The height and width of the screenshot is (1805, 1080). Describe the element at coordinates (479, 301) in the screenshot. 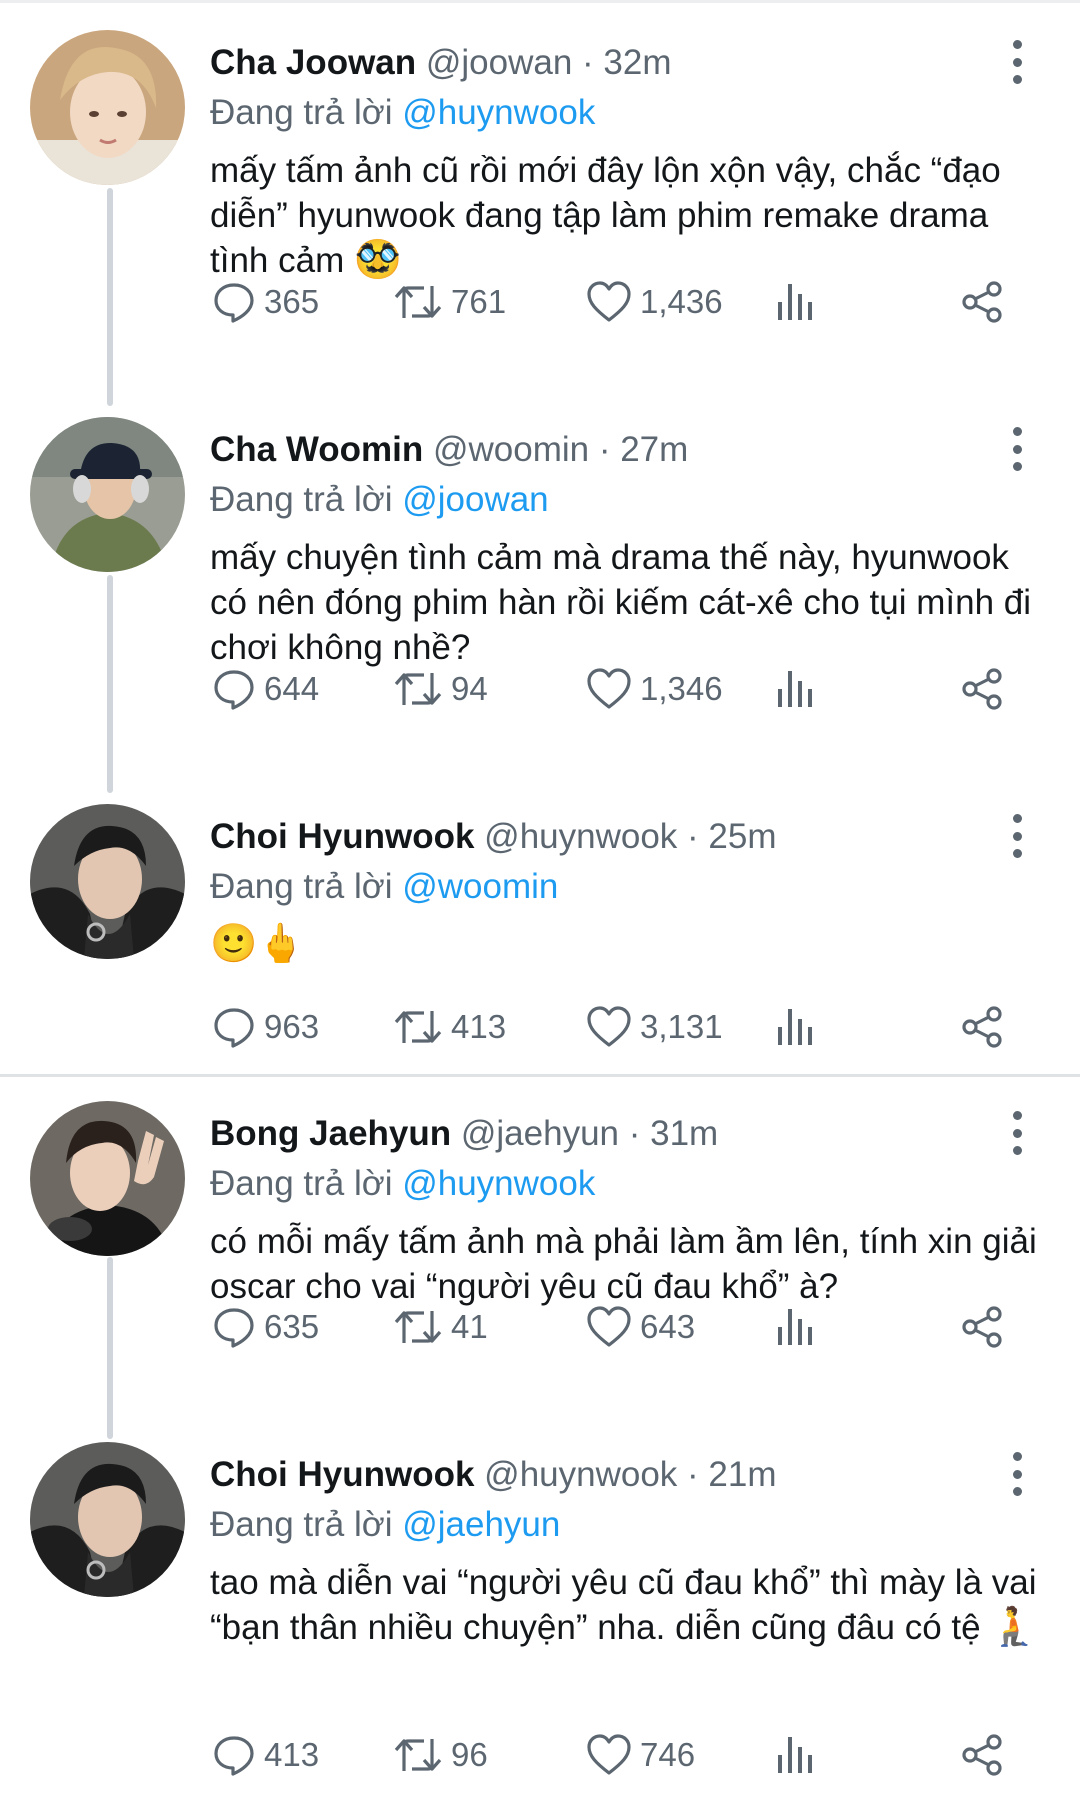

I see `retweets-count: 761` at that location.